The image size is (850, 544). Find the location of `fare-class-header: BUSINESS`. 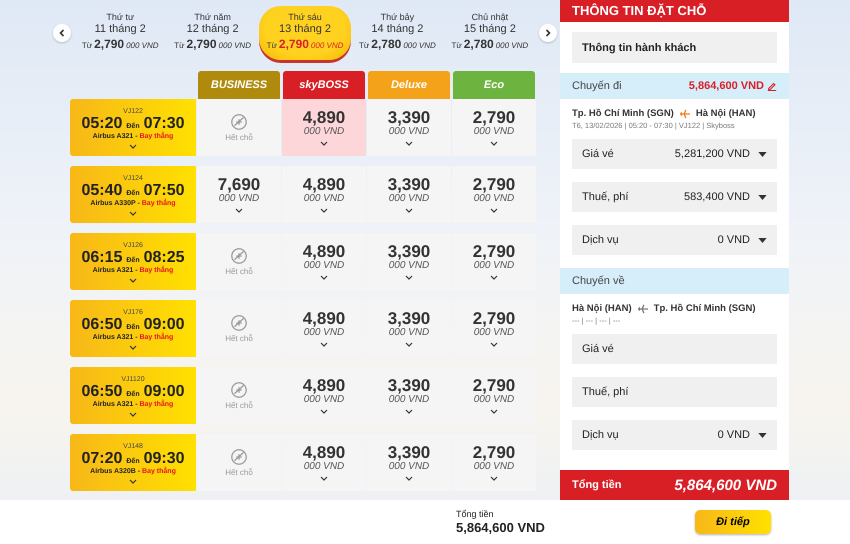

fare-class-header: BUSINESS is located at coordinates (239, 85).